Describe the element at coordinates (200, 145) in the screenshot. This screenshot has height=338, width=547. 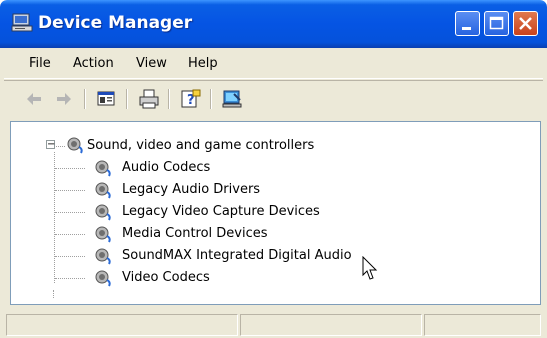
I see `tree-root-label: Sound, video and game controllers` at that location.